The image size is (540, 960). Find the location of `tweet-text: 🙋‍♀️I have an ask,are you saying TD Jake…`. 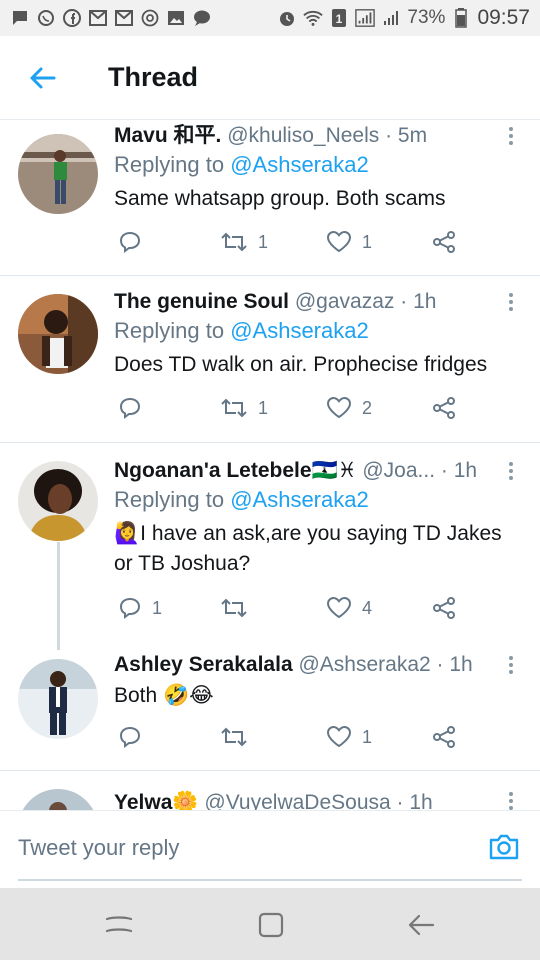

tweet-text: 🙋‍♀️I have an ask,are you saying TD Jake… is located at coordinates (308, 548).